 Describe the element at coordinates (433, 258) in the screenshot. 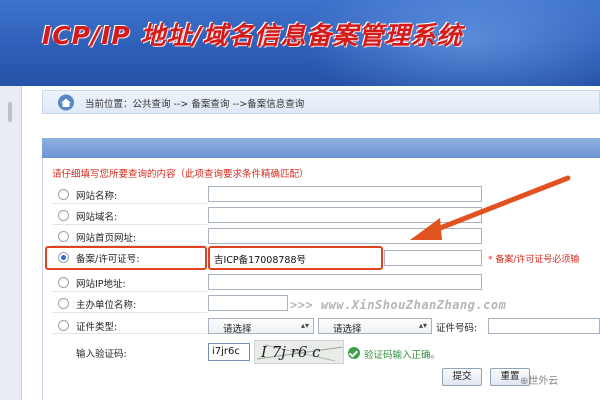

I see `license-input-extension` at that location.